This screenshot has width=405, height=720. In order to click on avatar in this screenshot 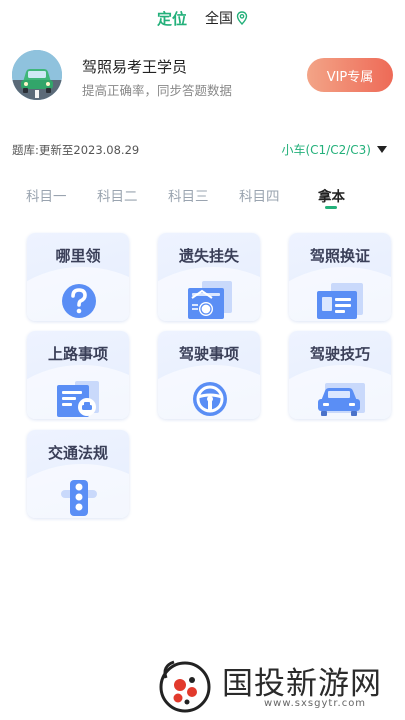, I will do `click(37, 75)`.